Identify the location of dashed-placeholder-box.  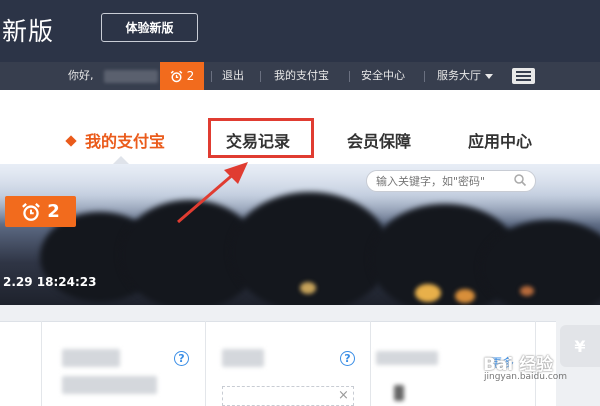
(288, 396).